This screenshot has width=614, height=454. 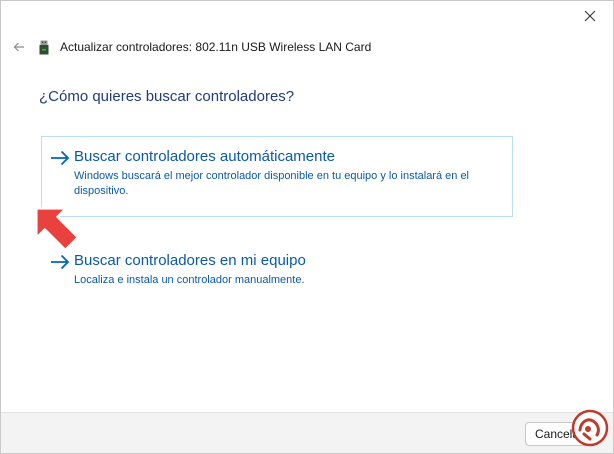 I want to click on solvetic-logo-icon, so click(x=590, y=428).